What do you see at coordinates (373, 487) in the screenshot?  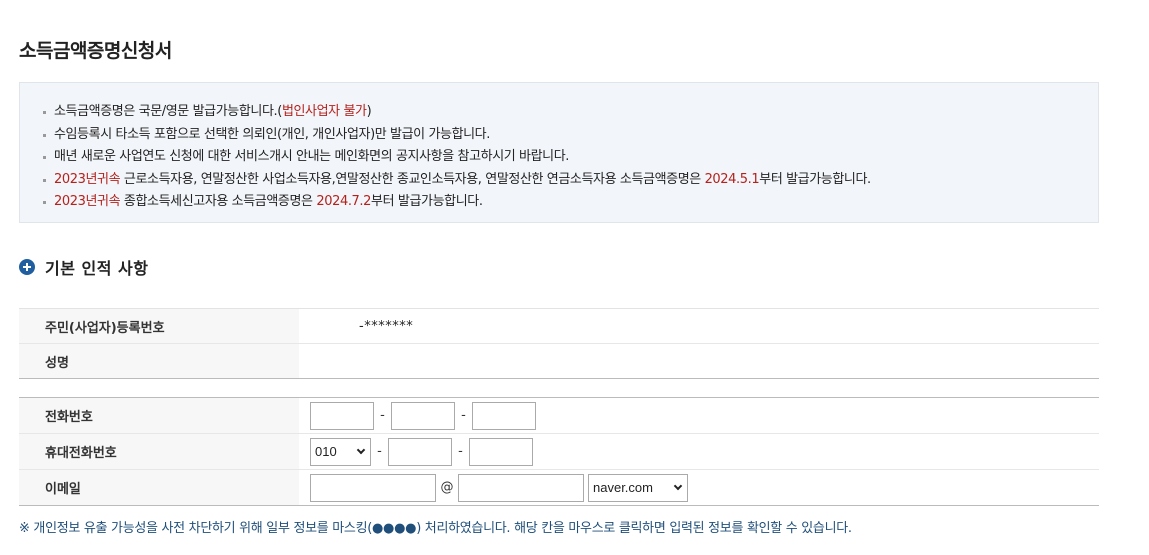 I see `email-id-input` at bounding box center [373, 487].